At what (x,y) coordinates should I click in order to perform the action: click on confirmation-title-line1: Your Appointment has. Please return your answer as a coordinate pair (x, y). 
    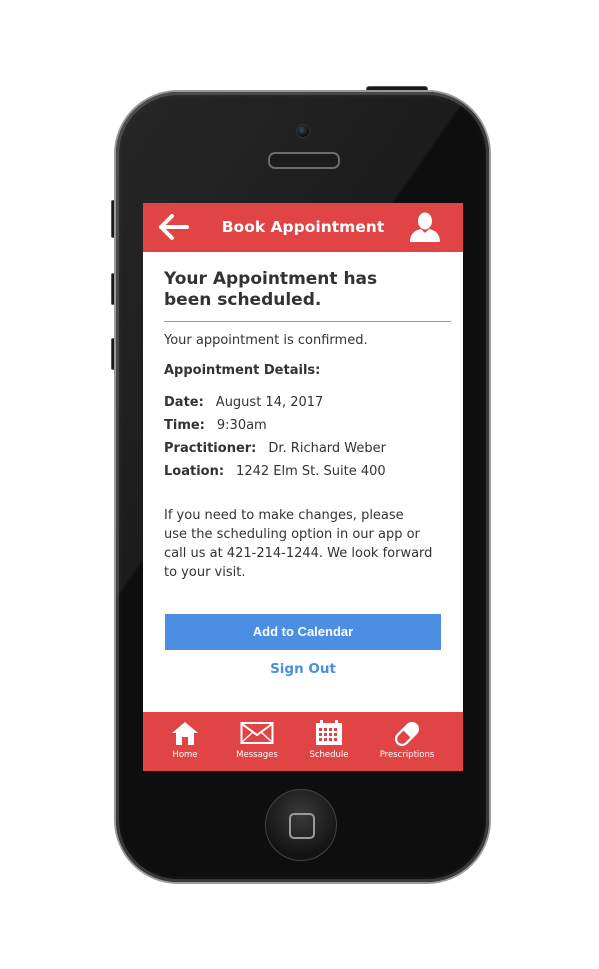
    Looking at the image, I should click on (271, 279).